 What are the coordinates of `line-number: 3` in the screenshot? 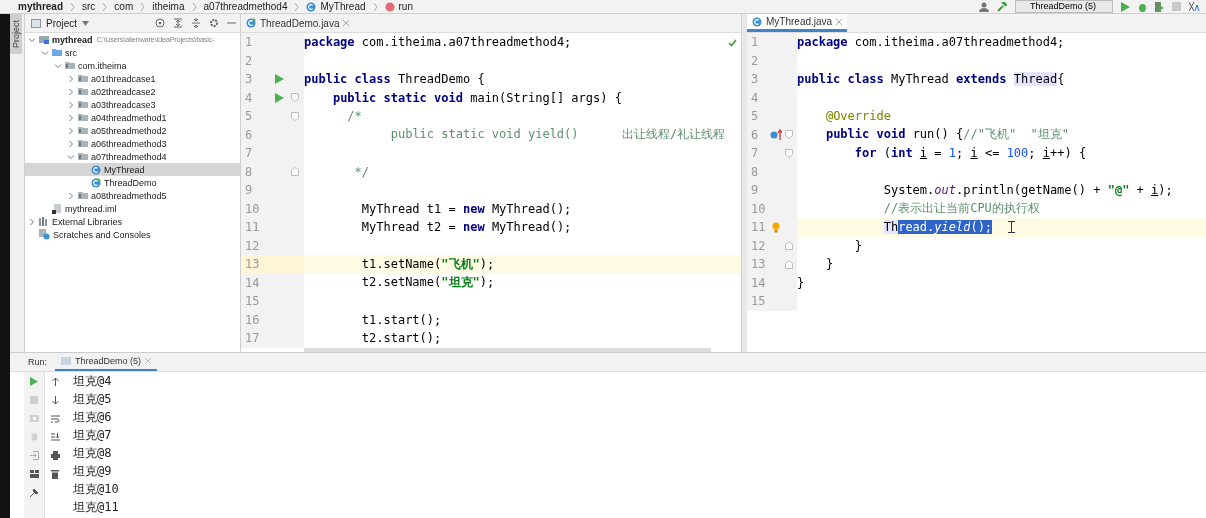 It's located at (755, 79).